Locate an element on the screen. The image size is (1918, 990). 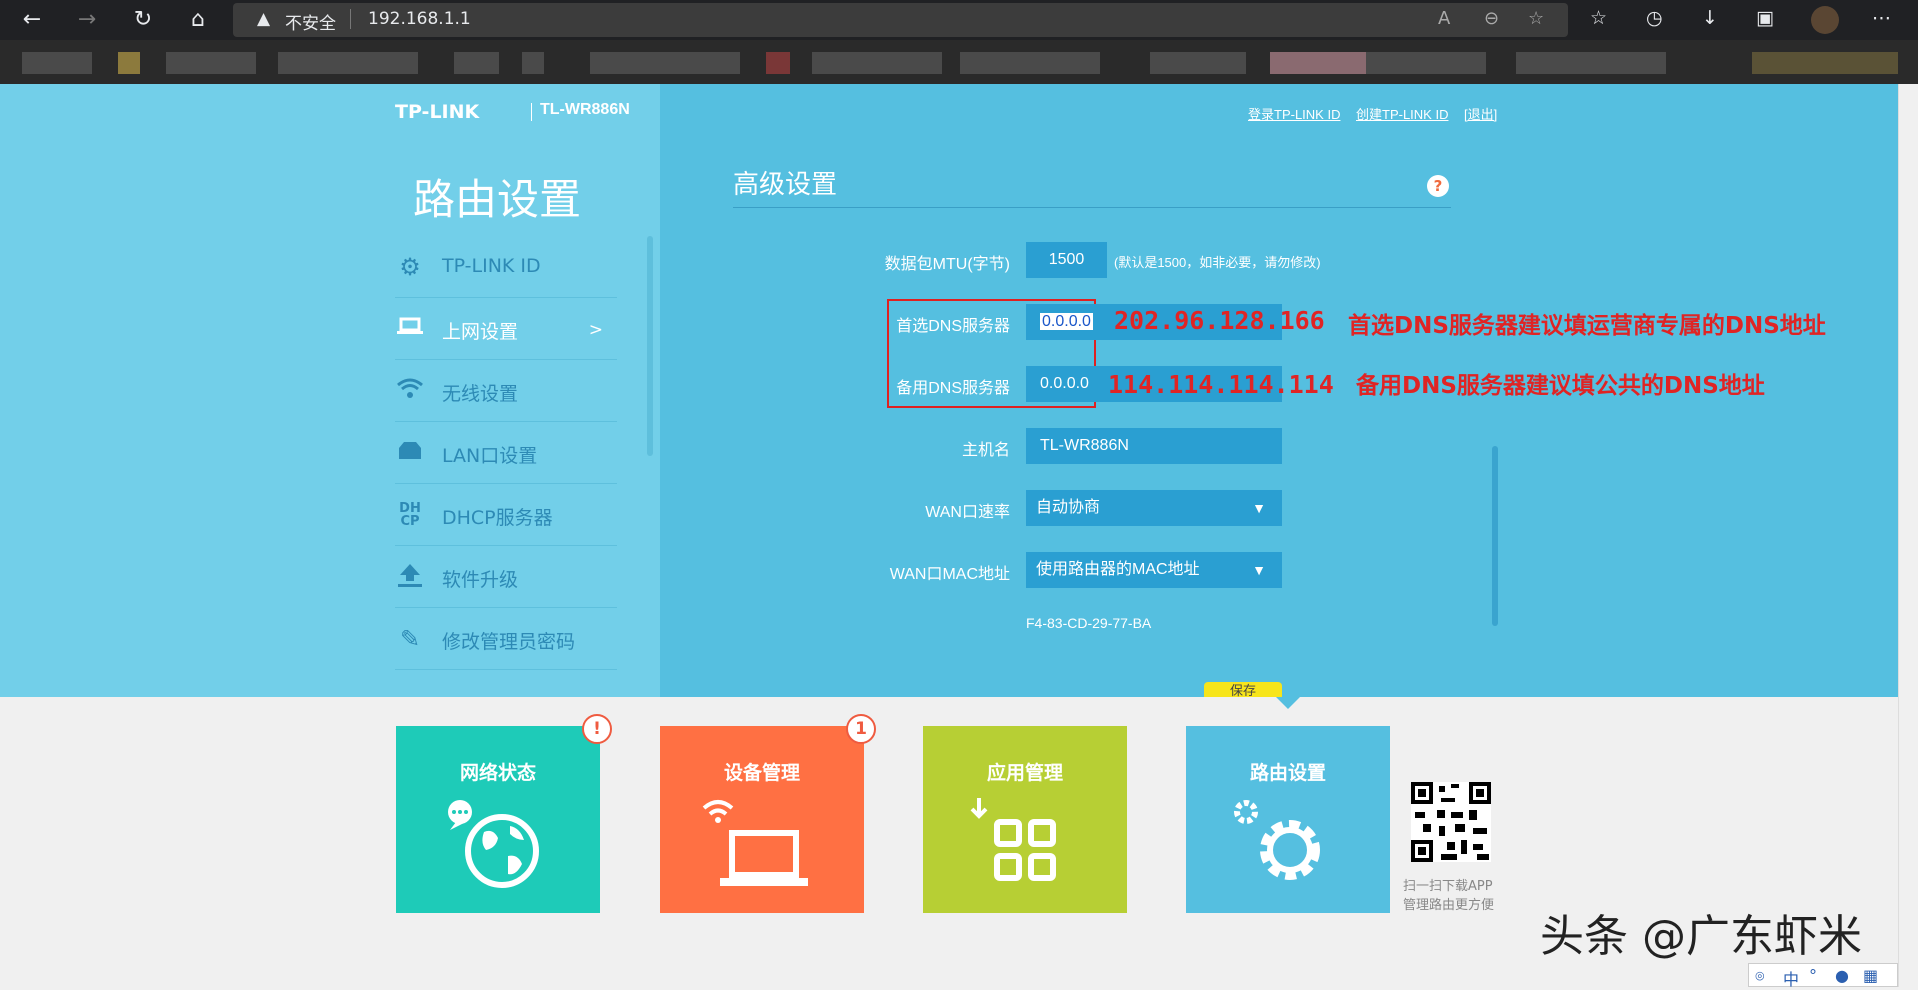
back-icon: ← is located at coordinates (32, 20).